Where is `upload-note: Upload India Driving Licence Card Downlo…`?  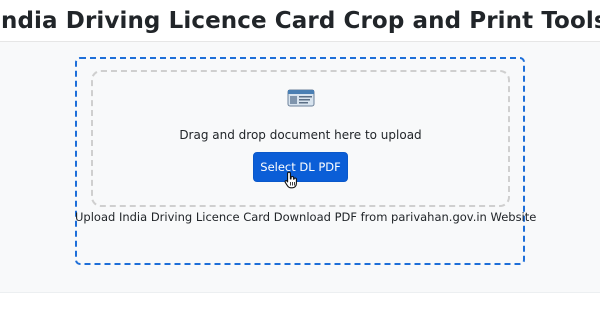 upload-note: Upload India Driving Licence Card Downlo… is located at coordinates (306, 217).